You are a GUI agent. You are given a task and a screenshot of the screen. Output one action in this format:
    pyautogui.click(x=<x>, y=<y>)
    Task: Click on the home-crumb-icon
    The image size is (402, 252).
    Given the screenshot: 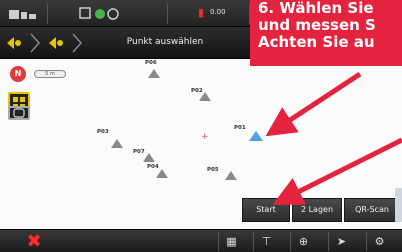 What is the action you would take?
    pyautogui.click(x=13, y=43)
    